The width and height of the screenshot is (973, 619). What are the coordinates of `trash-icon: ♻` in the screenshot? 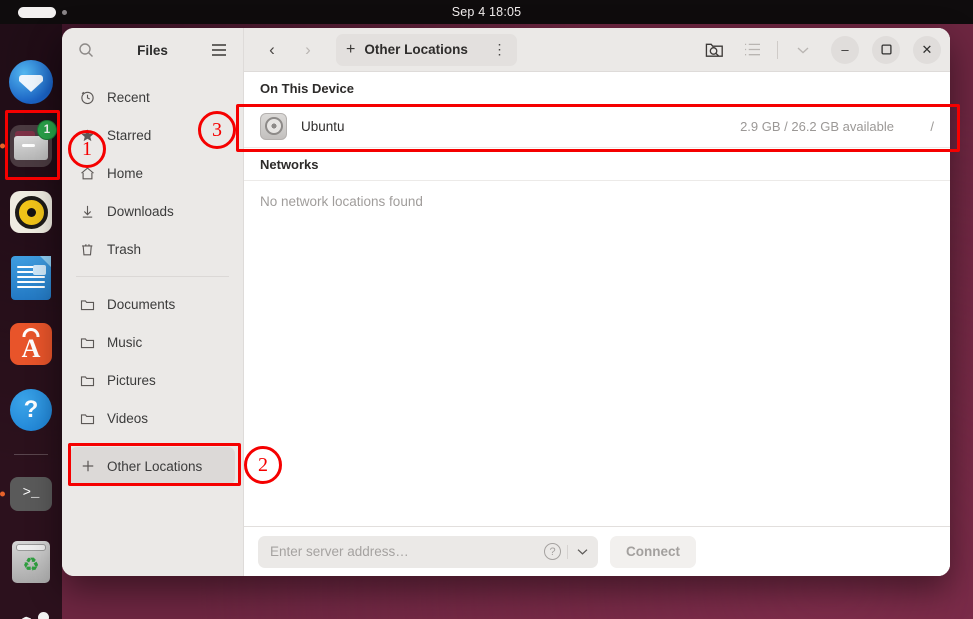 It's located at (31, 562).